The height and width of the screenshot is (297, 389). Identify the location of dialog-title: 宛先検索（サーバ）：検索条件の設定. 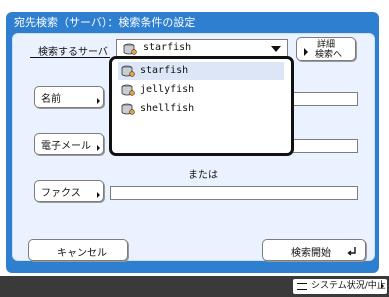
(105, 22).